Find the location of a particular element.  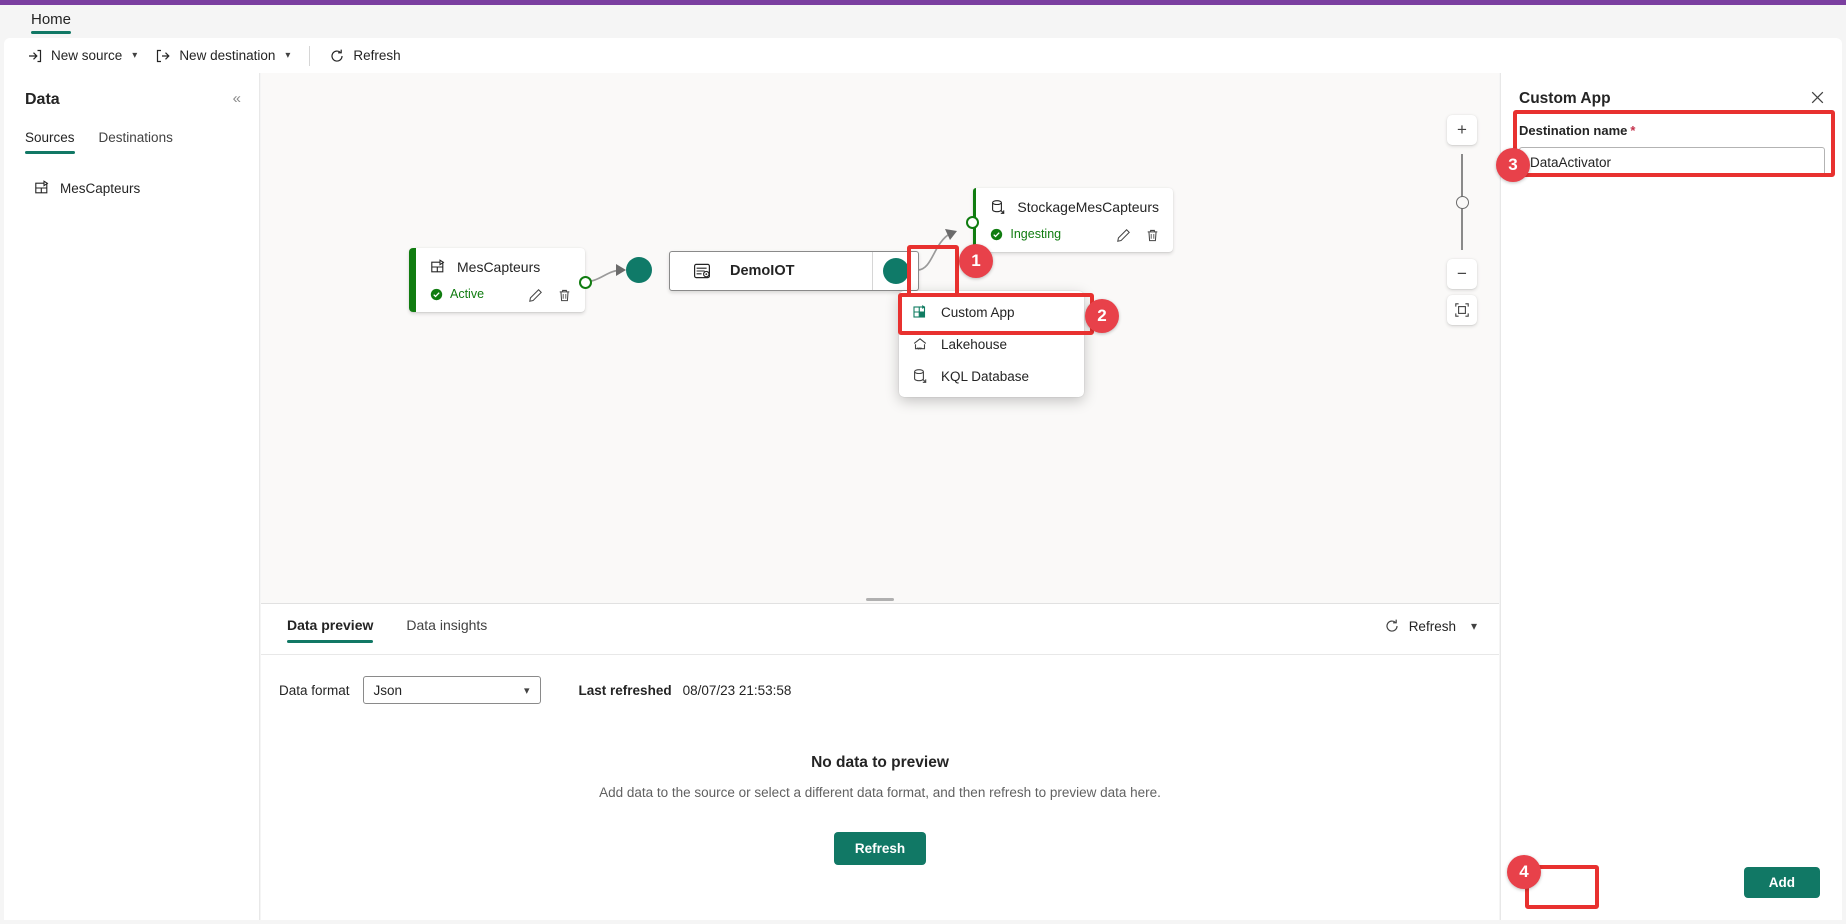

context-menu-lakehouse: Lakehouse is located at coordinates (991, 344).